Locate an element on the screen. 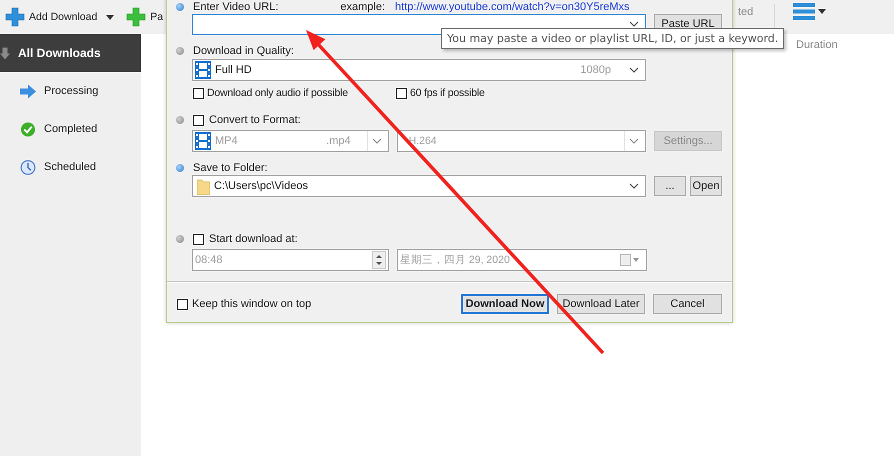 The width and height of the screenshot is (894, 456). toolbar-button: Pa is located at coordinates (145, 17).